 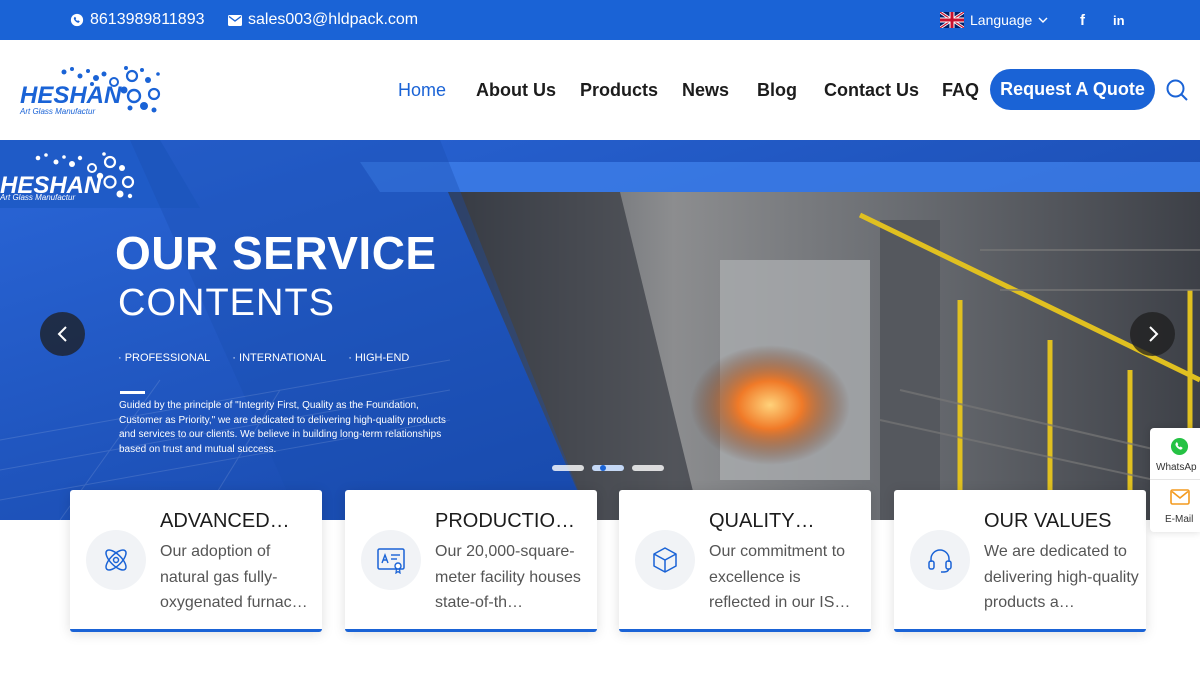 What do you see at coordinates (960, 90) in the screenshot?
I see `nav-faq: FAQ` at bounding box center [960, 90].